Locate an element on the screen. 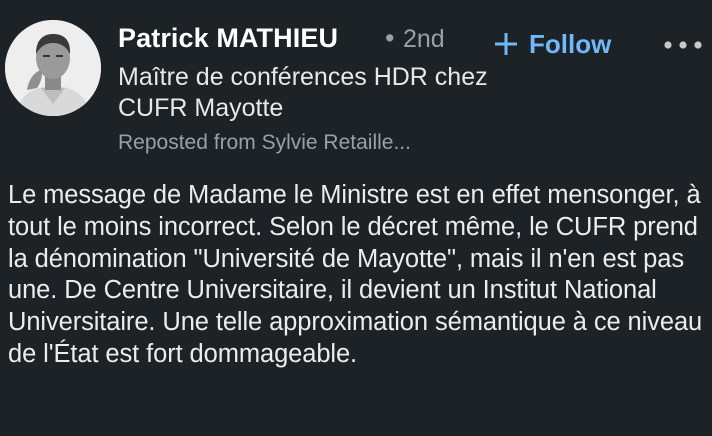  more-options-icon is located at coordinates (683, 45).